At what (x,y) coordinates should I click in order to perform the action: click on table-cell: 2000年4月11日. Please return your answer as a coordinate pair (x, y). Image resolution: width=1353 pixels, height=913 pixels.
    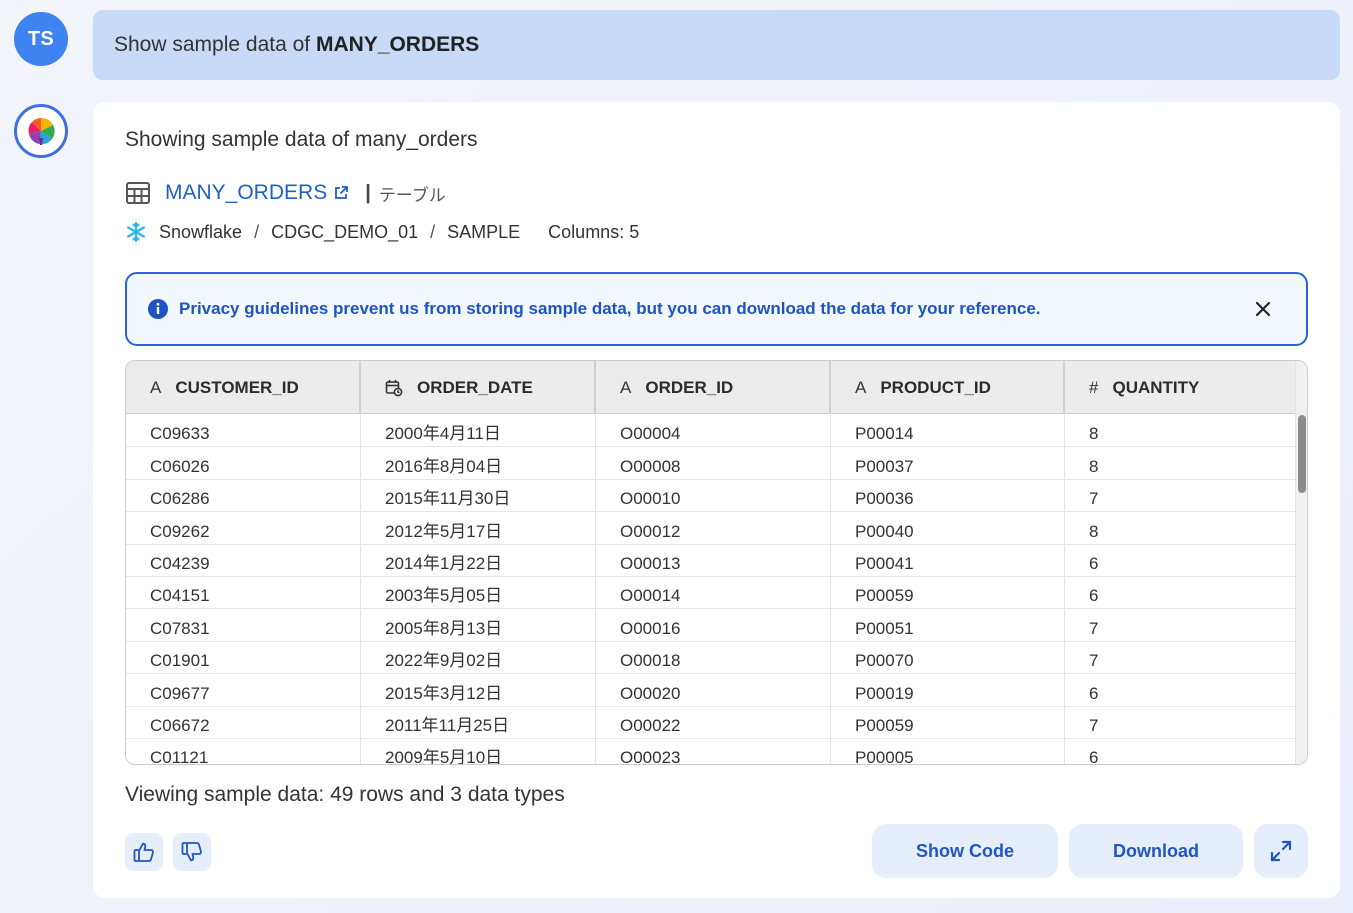
    Looking at the image, I should click on (478, 431).